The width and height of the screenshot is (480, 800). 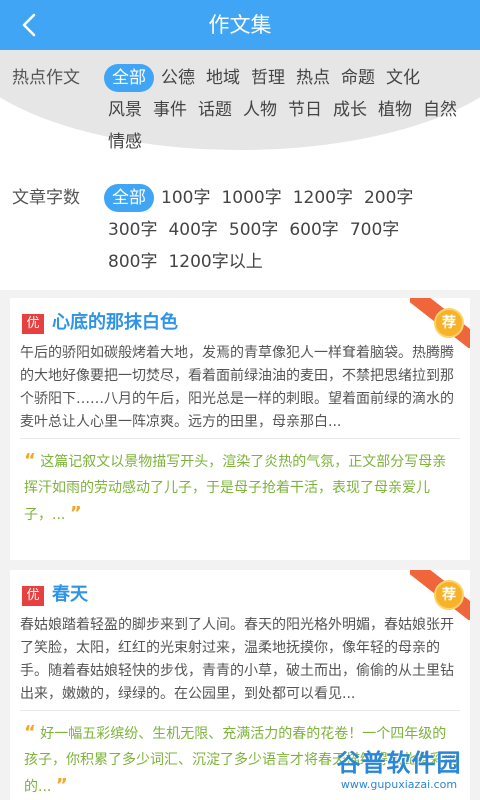 I want to click on article-title: 心底的那抹白色, so click(x=115, y=323).